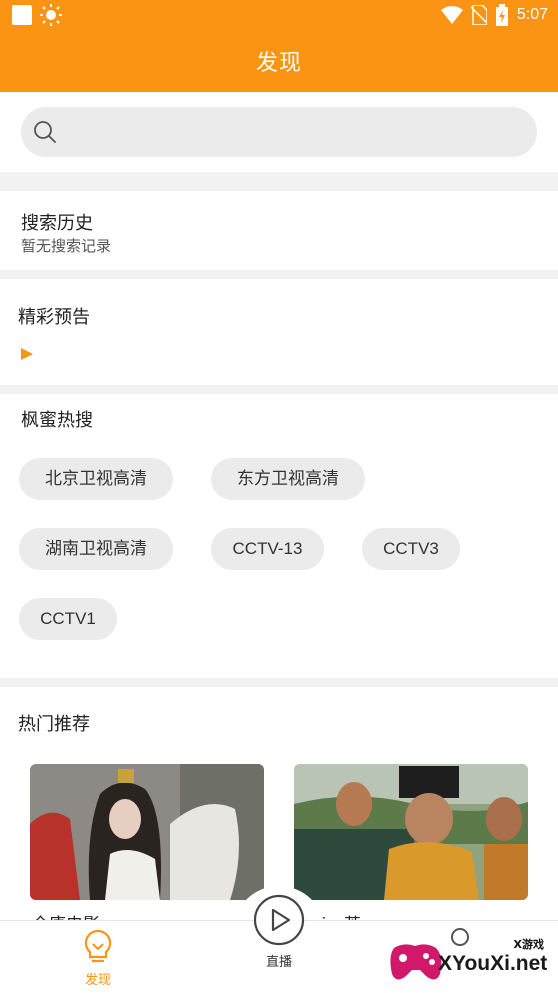 Image resolution: width=558 pixels, height=993 pixels. Describe the element at coordinates (279, 15) in the screenshot. I see `status-bar: 5:07` at that location.